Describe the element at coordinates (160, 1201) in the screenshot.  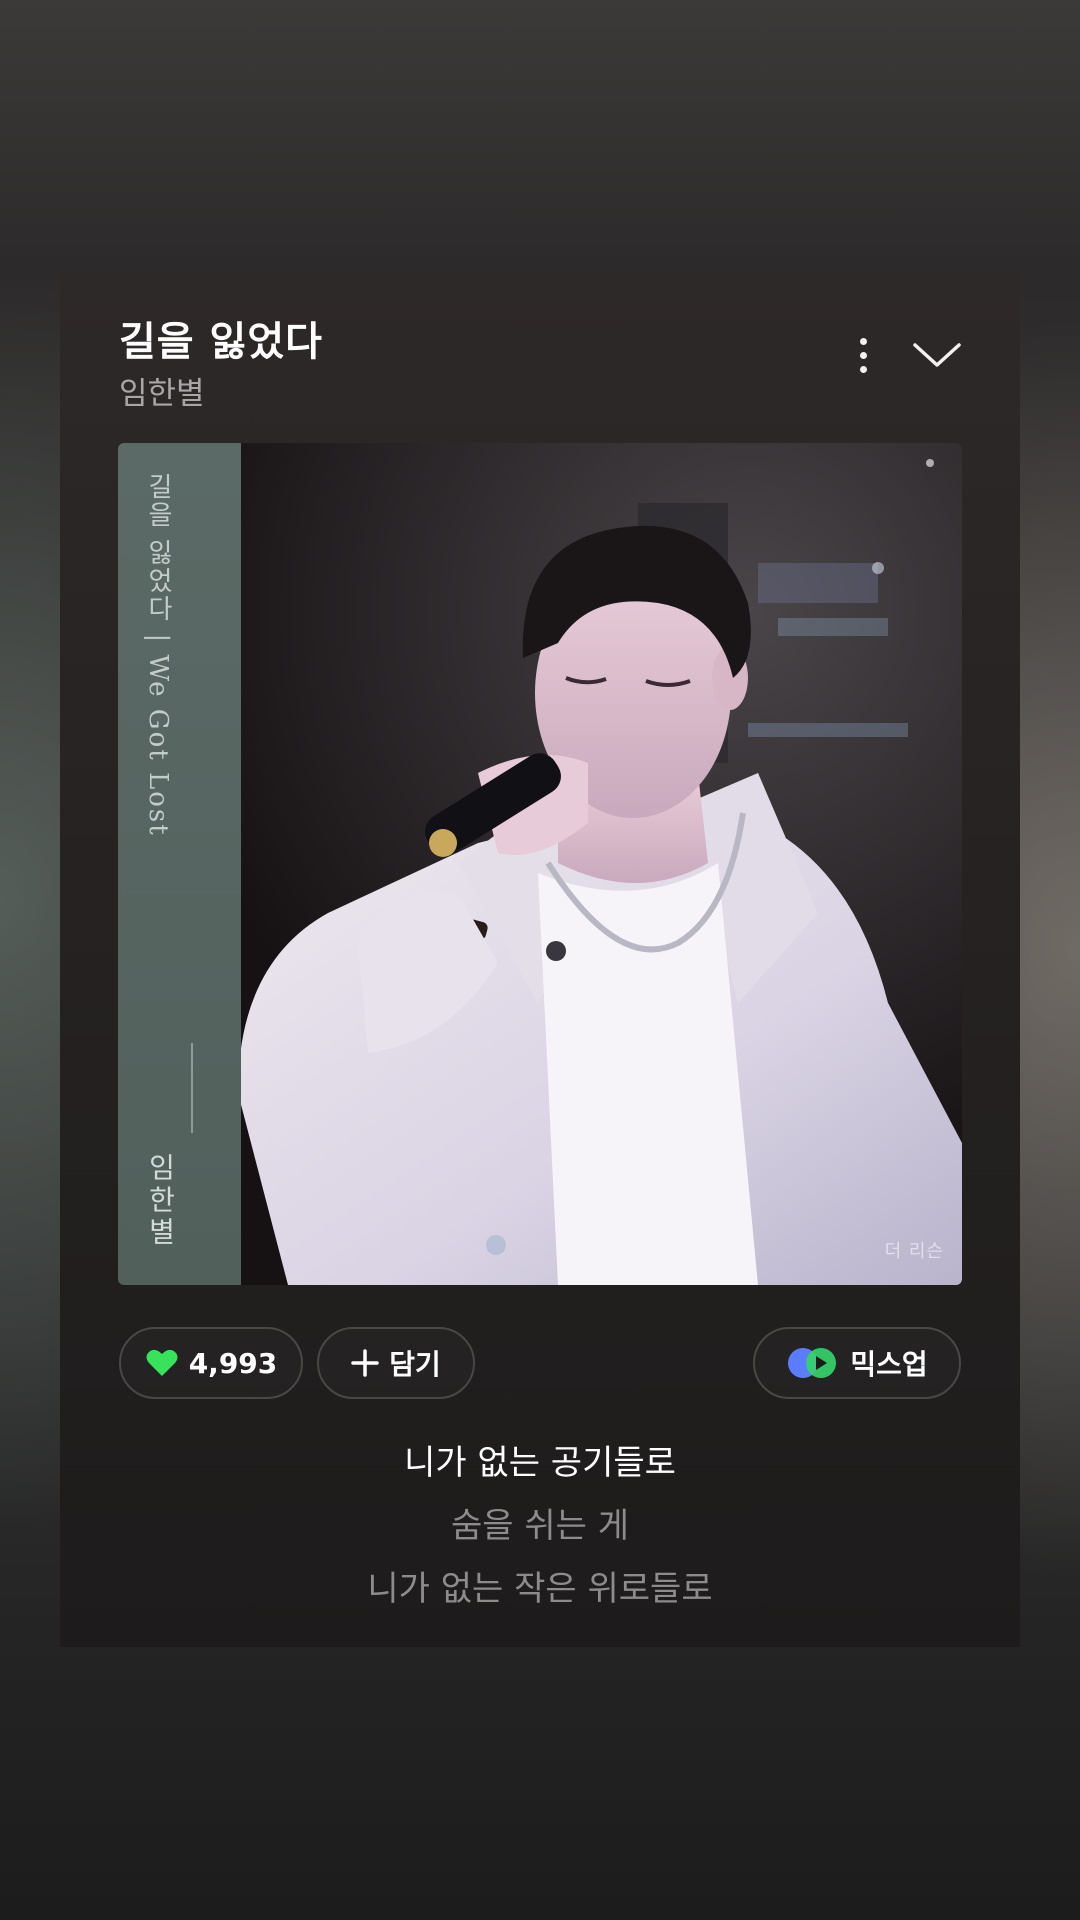
I see `spine-artist: 임한별` at that location.